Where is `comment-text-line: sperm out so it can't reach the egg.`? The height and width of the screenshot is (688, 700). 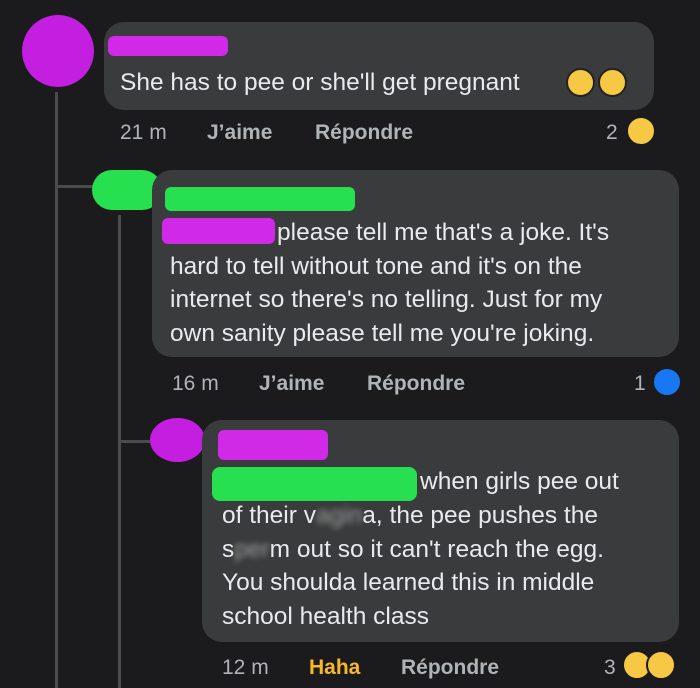
comment-text-line: sperm out so it can't reach the egg. is located at coordinates (413, 550).